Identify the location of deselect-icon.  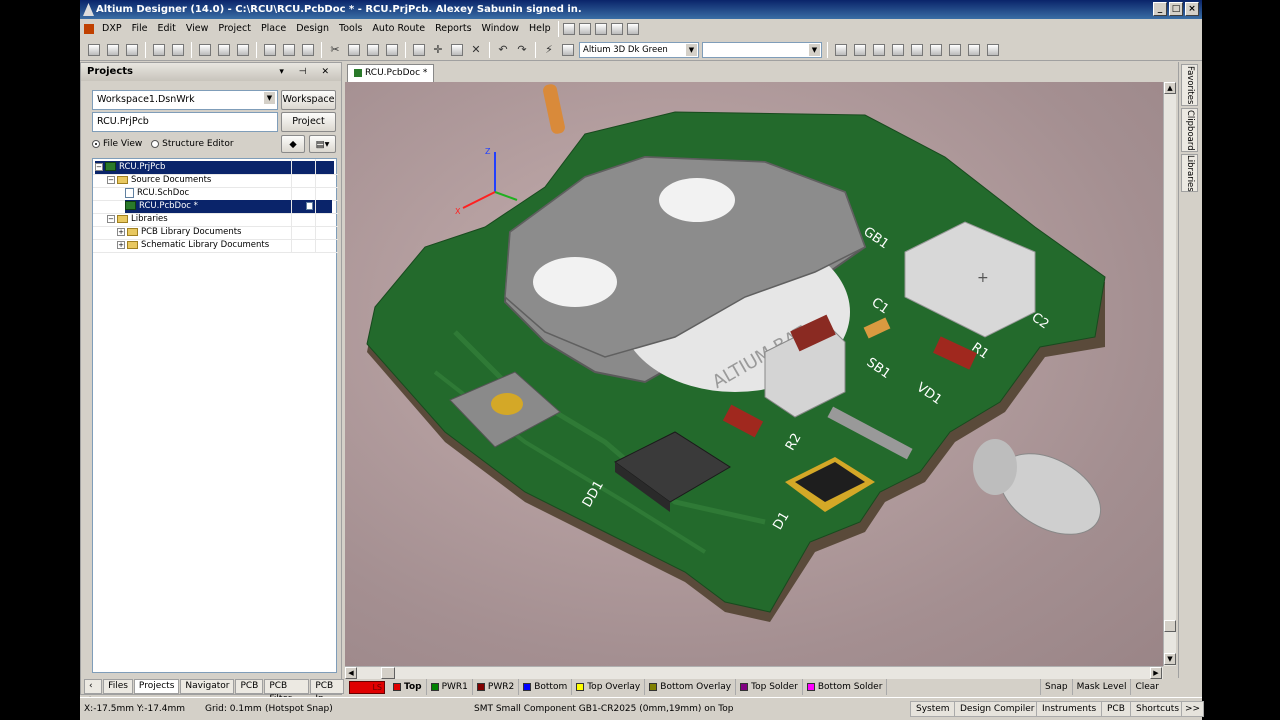
(457, 50).